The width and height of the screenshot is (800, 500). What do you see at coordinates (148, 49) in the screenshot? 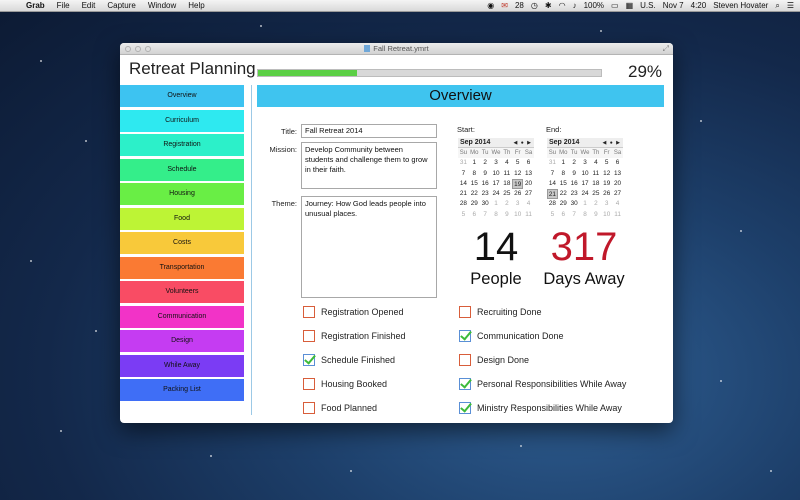
I see `zoom-window-button` at bounding box center [148, 49].